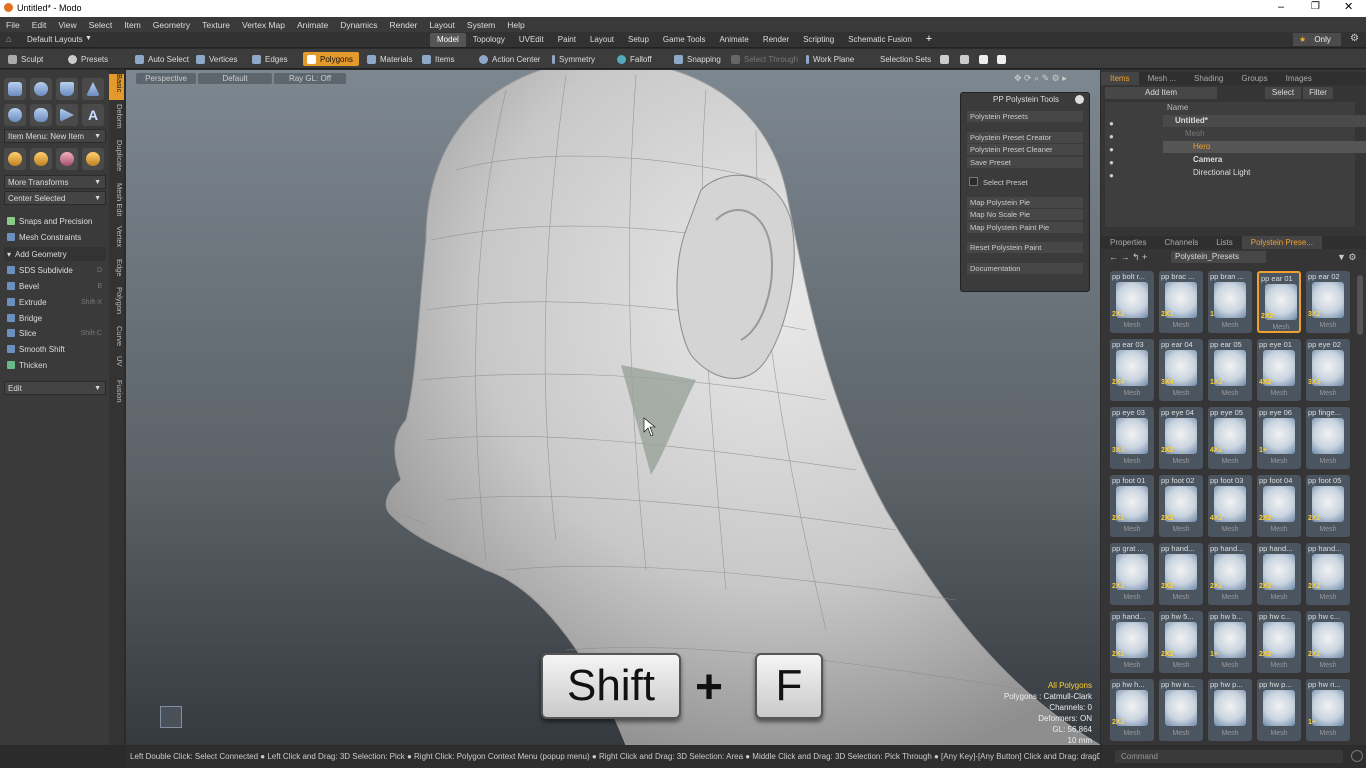 The height and width of the screenshot is (768, 1366). Describe the element at coordinates (116, 155) in the screenshot. I see `vtab-duplicate: Duplicate` at that location.